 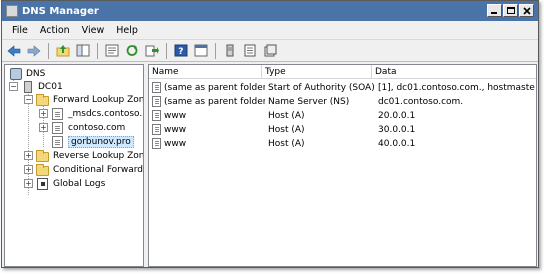 I want to click on tree-item-dns: DNS, so click(x=27, y=73).